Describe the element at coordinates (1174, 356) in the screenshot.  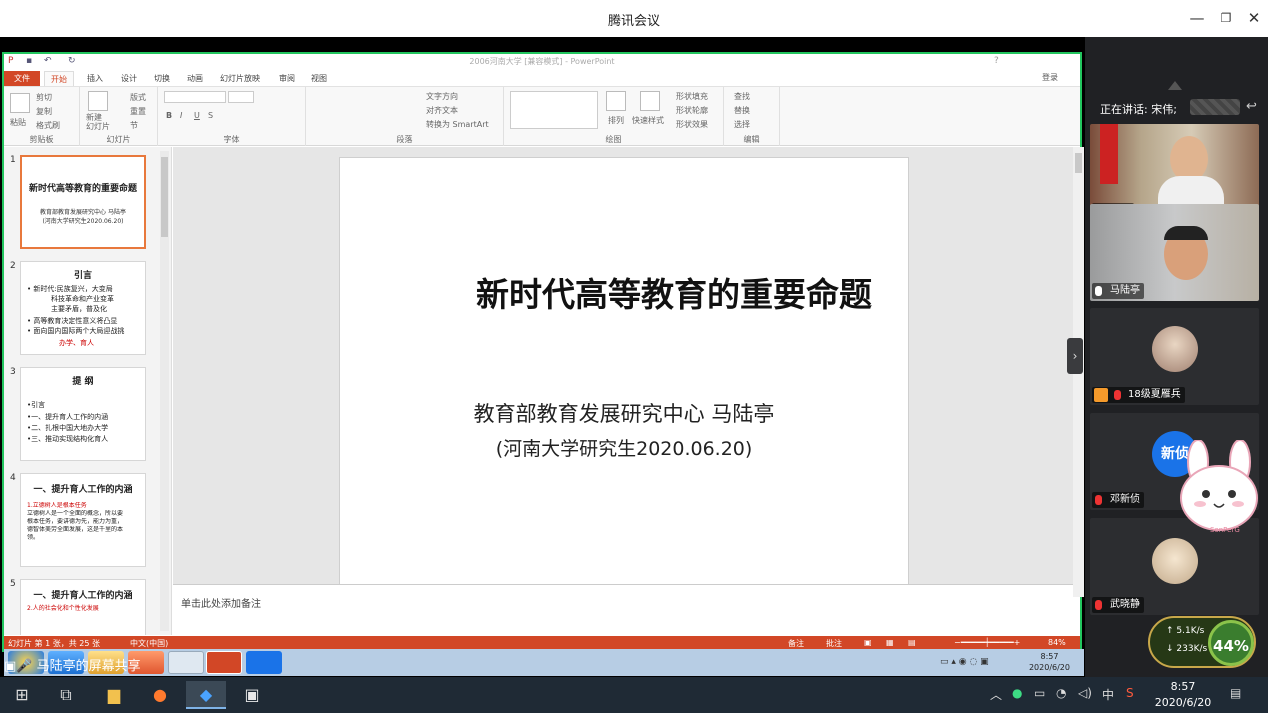
I see `participant-tile-3: 18级夏雁兵` at that location.